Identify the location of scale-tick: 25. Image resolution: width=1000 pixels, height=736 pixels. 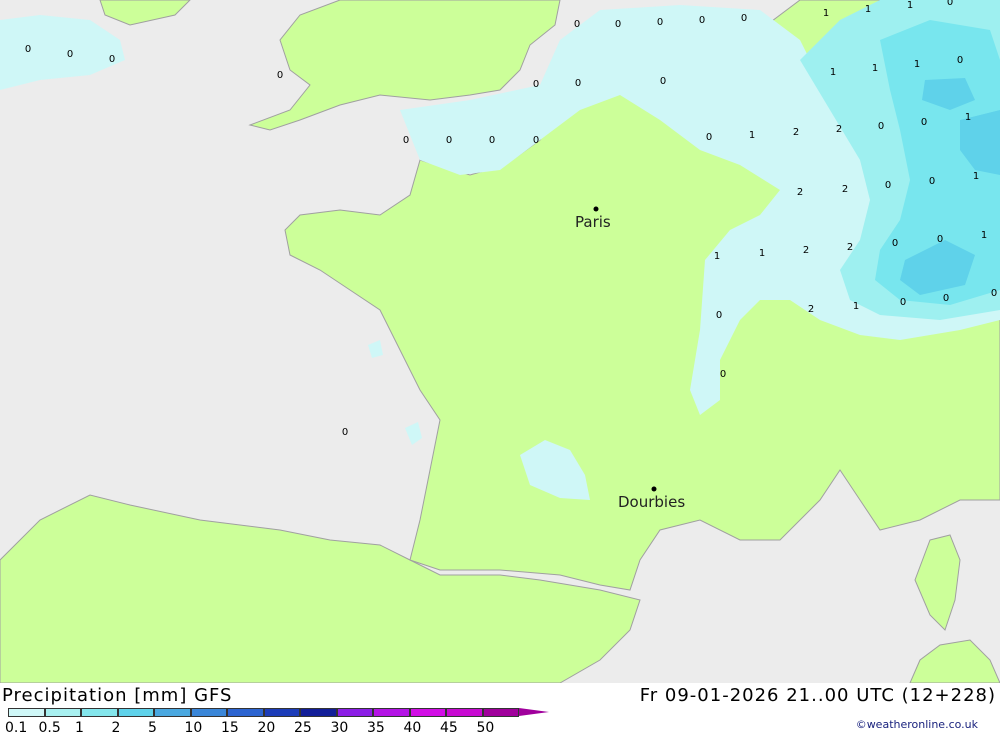
(303, 728).